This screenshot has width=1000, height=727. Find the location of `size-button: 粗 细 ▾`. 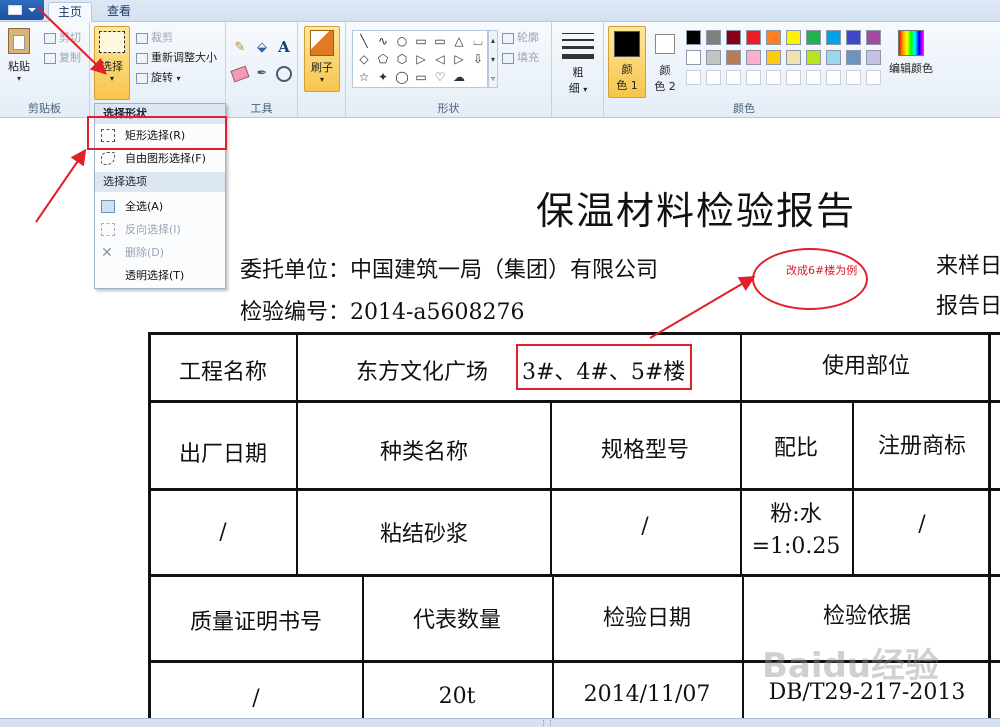

size-button: 粗 细 ▾ is located at coordinates (578, 80).